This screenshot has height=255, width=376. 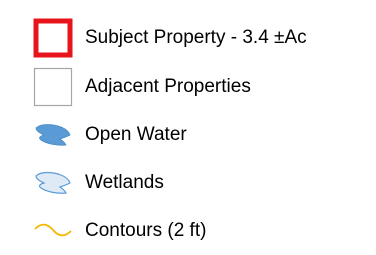 I want to click on wetlands-icon, so click(x=53, y=183).